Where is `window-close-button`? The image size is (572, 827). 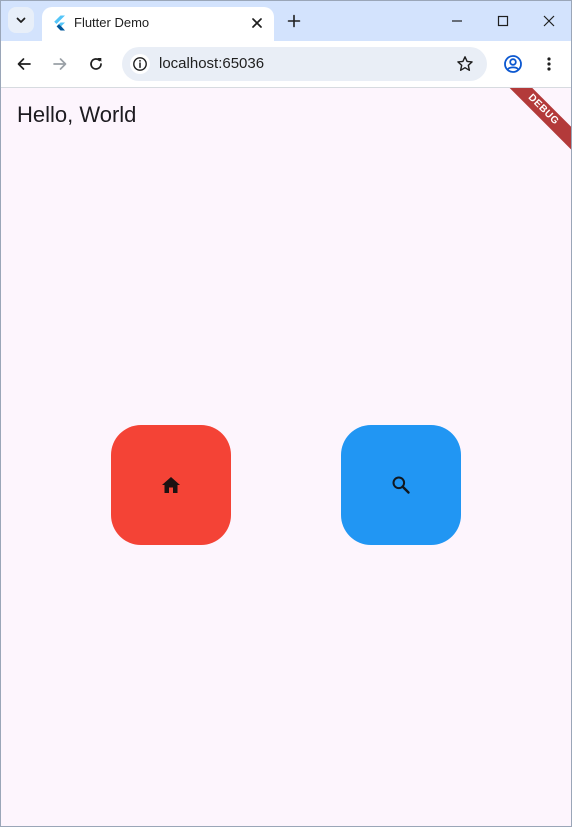
window-close-button is located at coordinates (549, 21).